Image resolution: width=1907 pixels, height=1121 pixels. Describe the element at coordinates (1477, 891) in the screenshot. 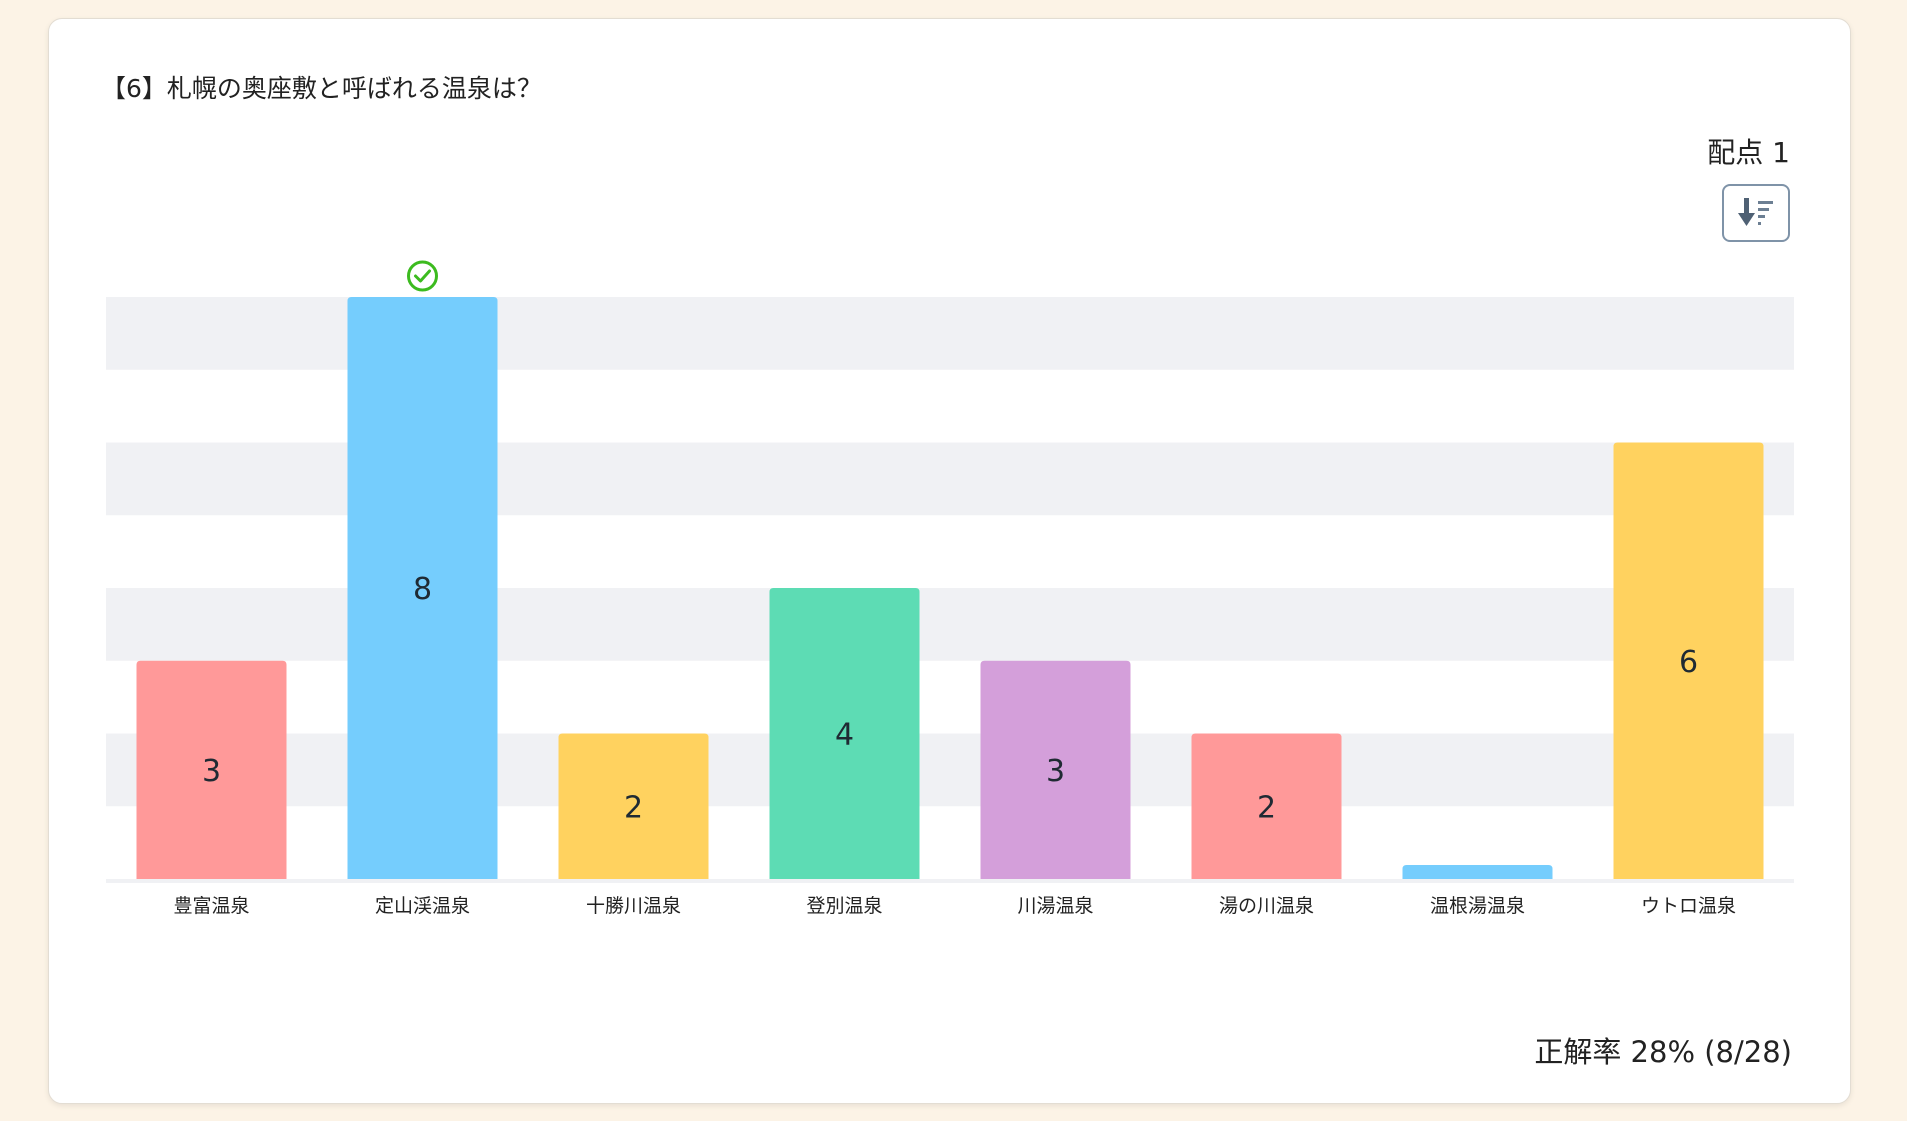

I see `bar-group: 温根湯温泉` at that location.